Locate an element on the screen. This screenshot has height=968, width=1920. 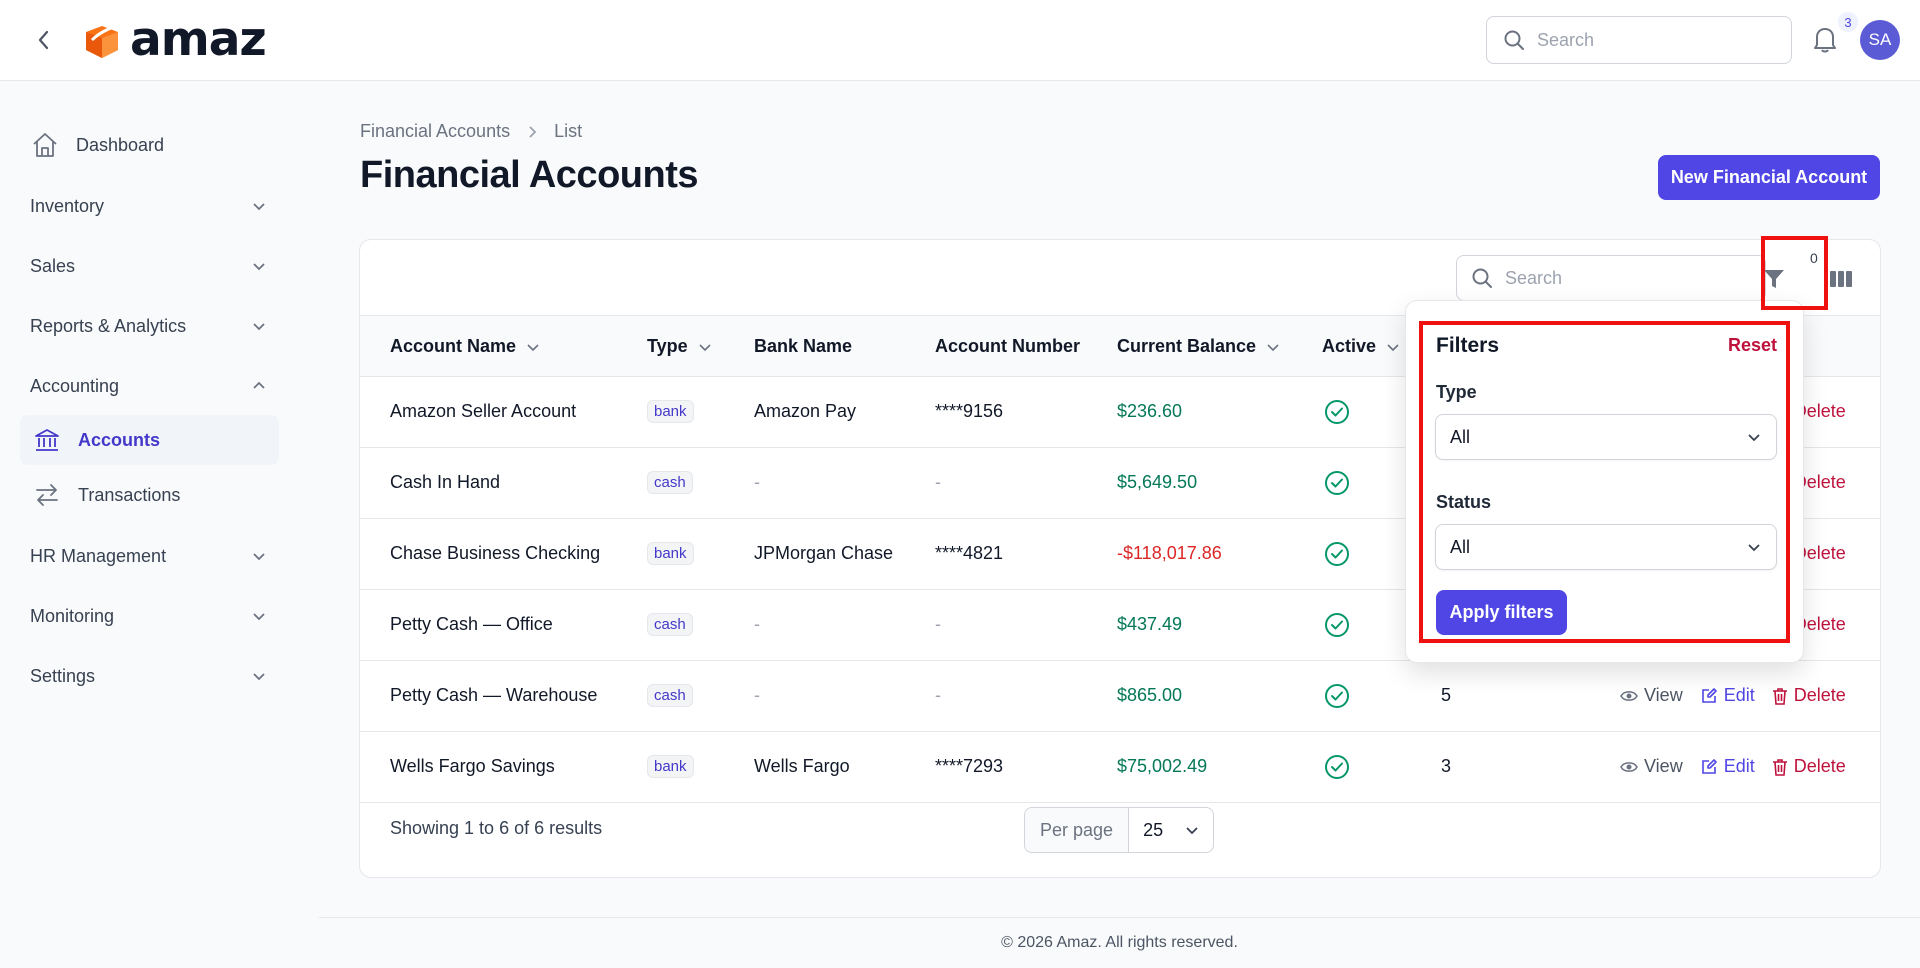
sidebar-item-hr-management: HR Management is located at coordinates (149, 556).